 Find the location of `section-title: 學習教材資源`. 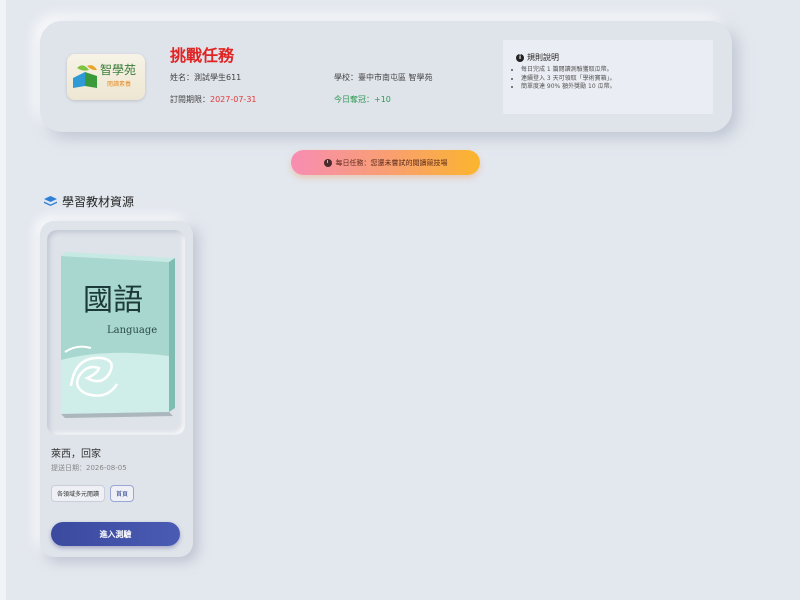

section-title: 學習教材資源 is located at coordinates (89, 201).